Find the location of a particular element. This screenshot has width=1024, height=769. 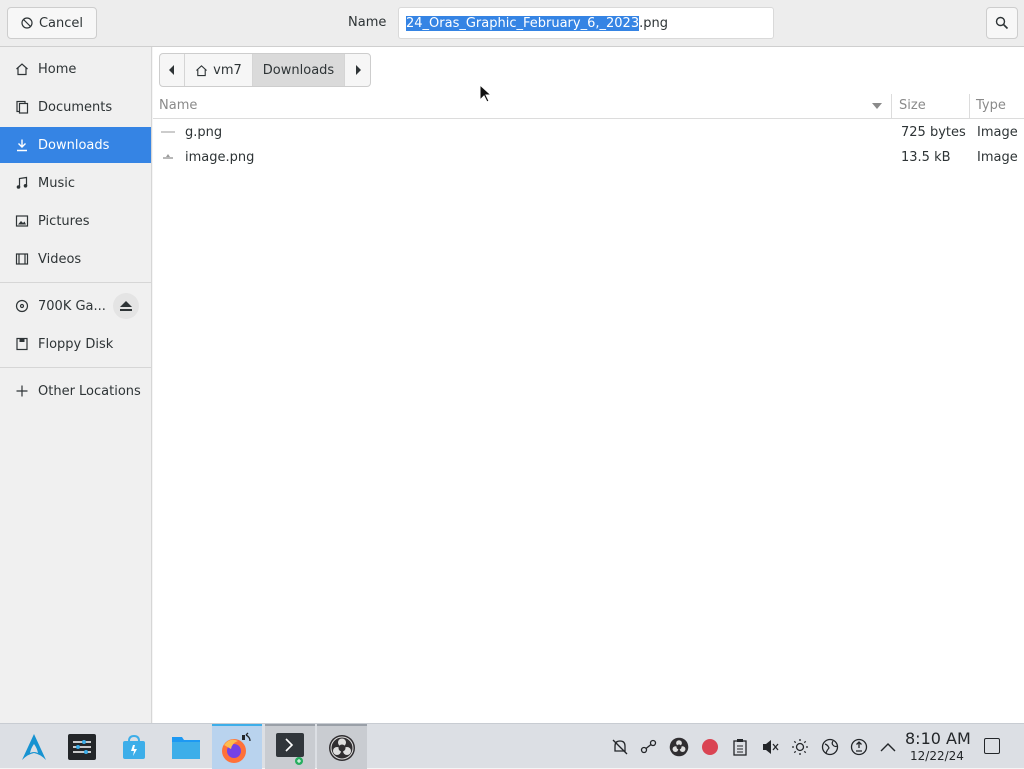

cancel-button: Cancel is located at coordinates (52, 23).